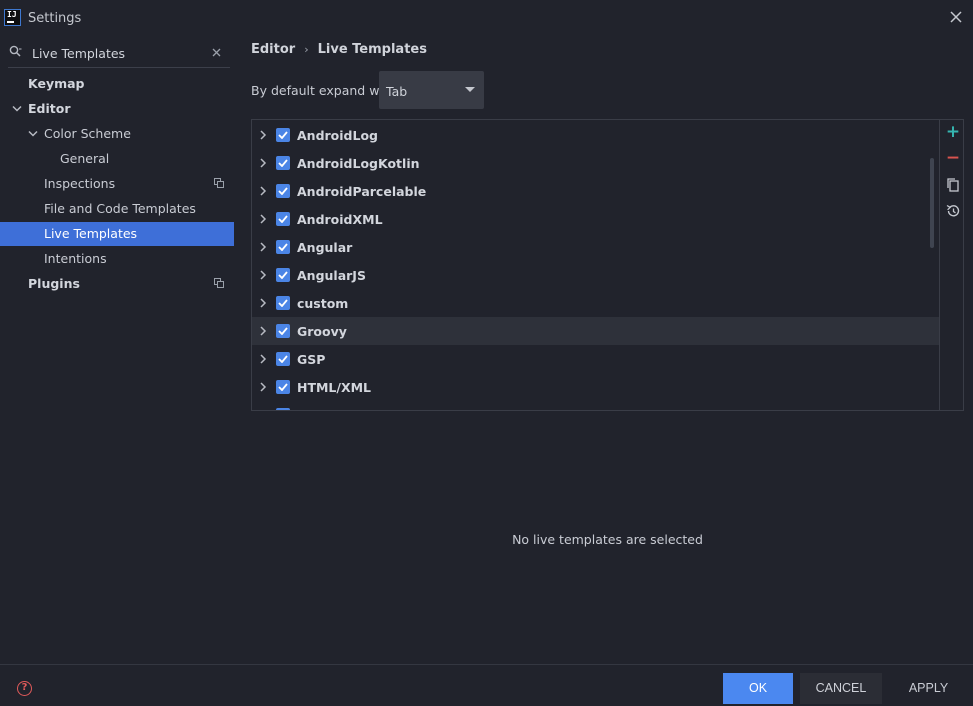 This screenshot has height=706, width=973. I want to click on sidebar-item-label: Live Templates, so click(91, 233).